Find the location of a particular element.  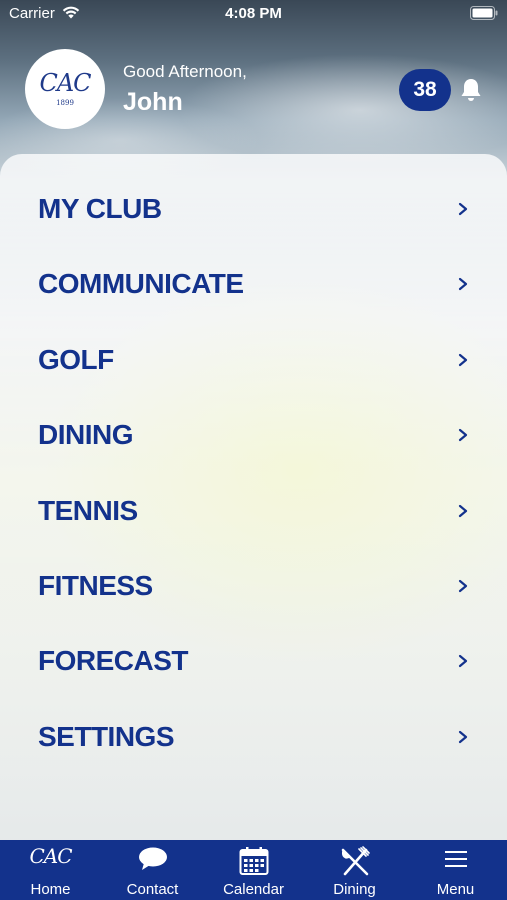

menu-item-communicate: COMMUNICATE is located at coordinates (253, 284).